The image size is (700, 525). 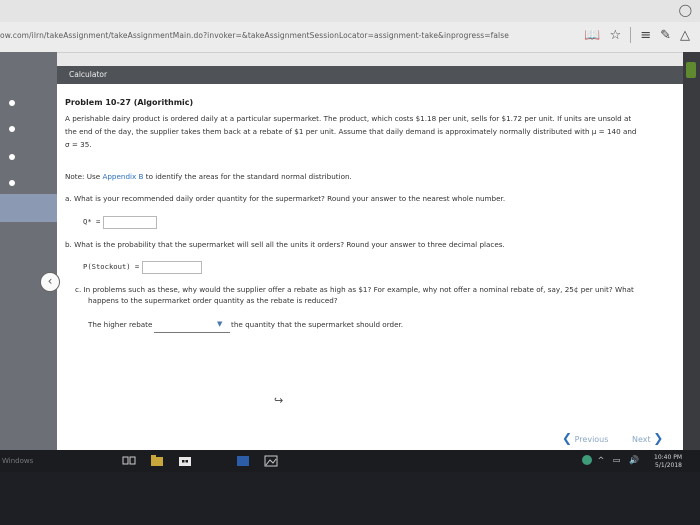 What do you see at coordinates (243, 460) in the screenshot?
I see `app-icon` at bounding box center [243, 460].